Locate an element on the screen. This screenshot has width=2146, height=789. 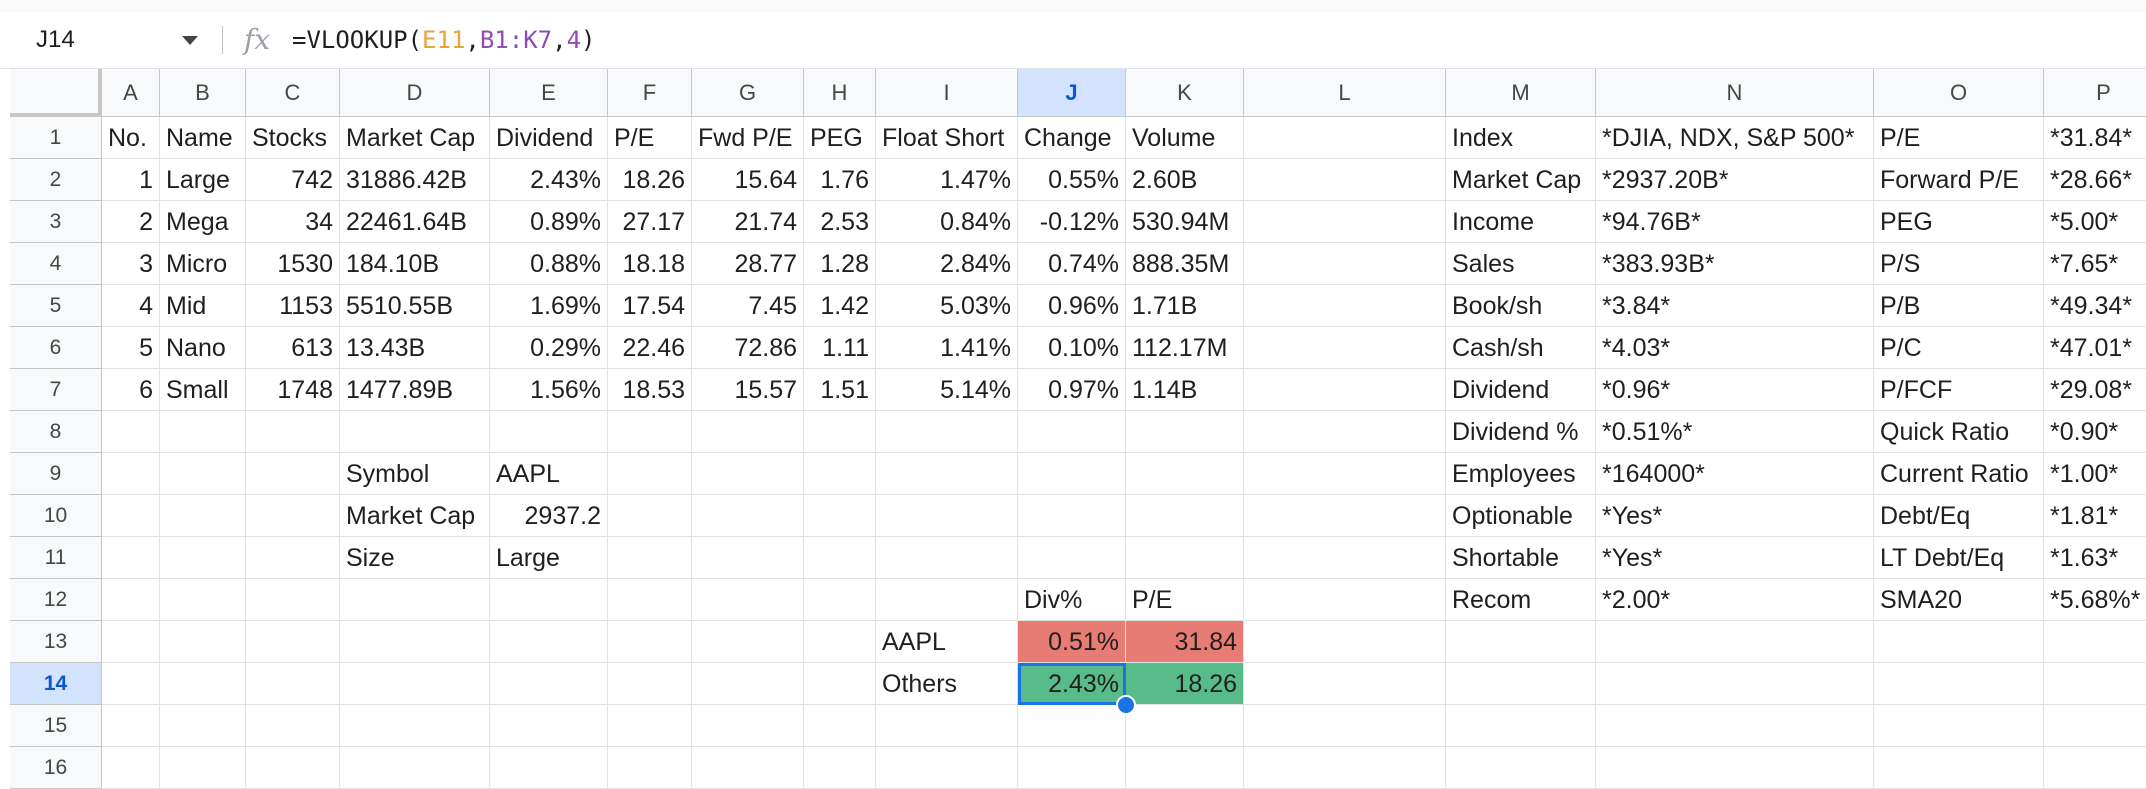
column-header-l: L is located at coordinates (1345, 93).